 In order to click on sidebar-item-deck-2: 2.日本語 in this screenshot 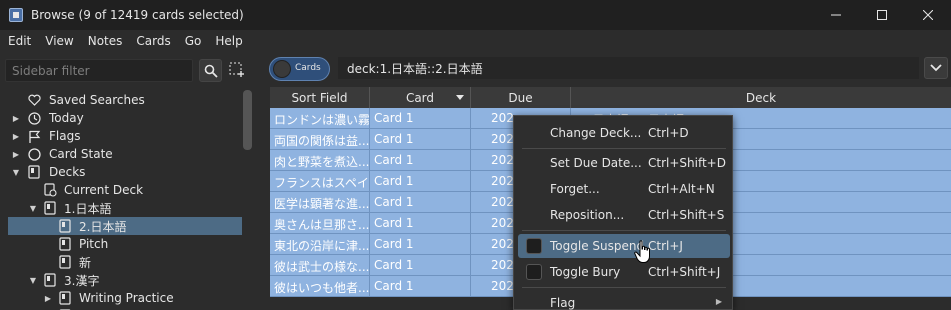, I will do `click(125, 226)`.